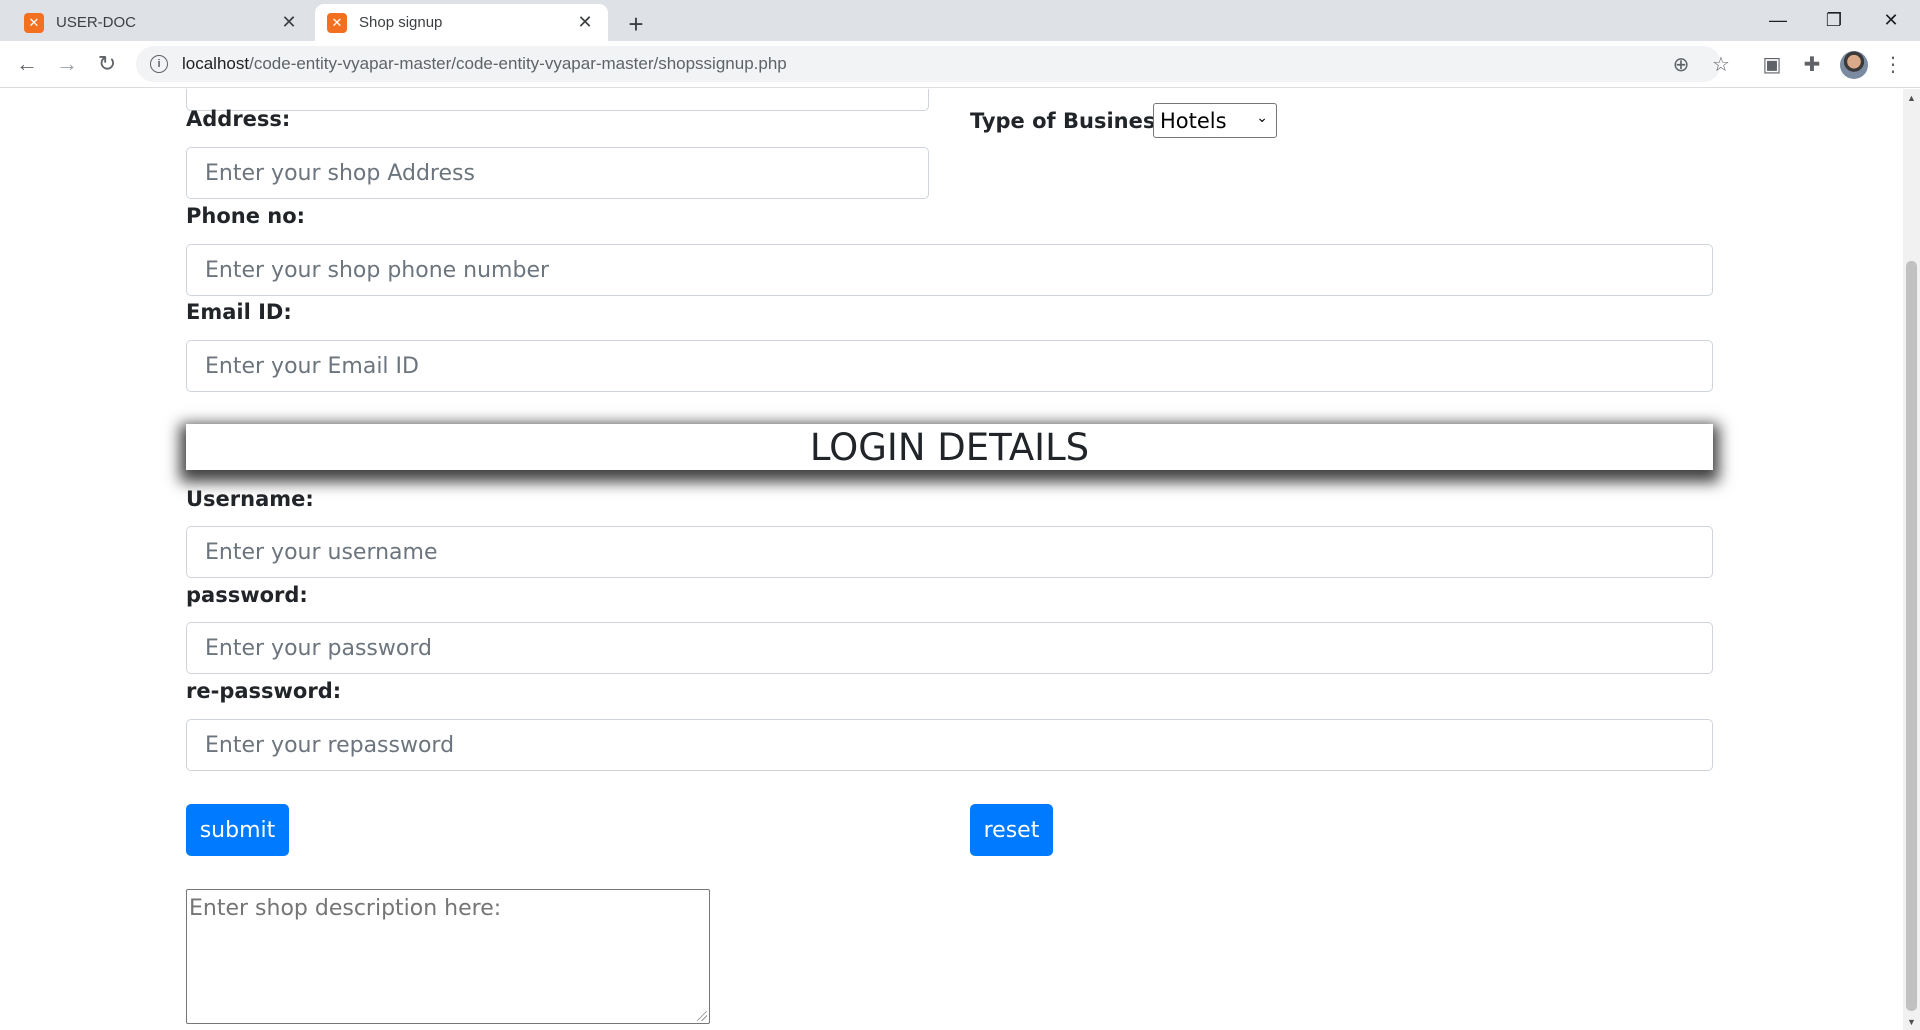  I want to click on new-tab-icon: +, so click(636, 24).